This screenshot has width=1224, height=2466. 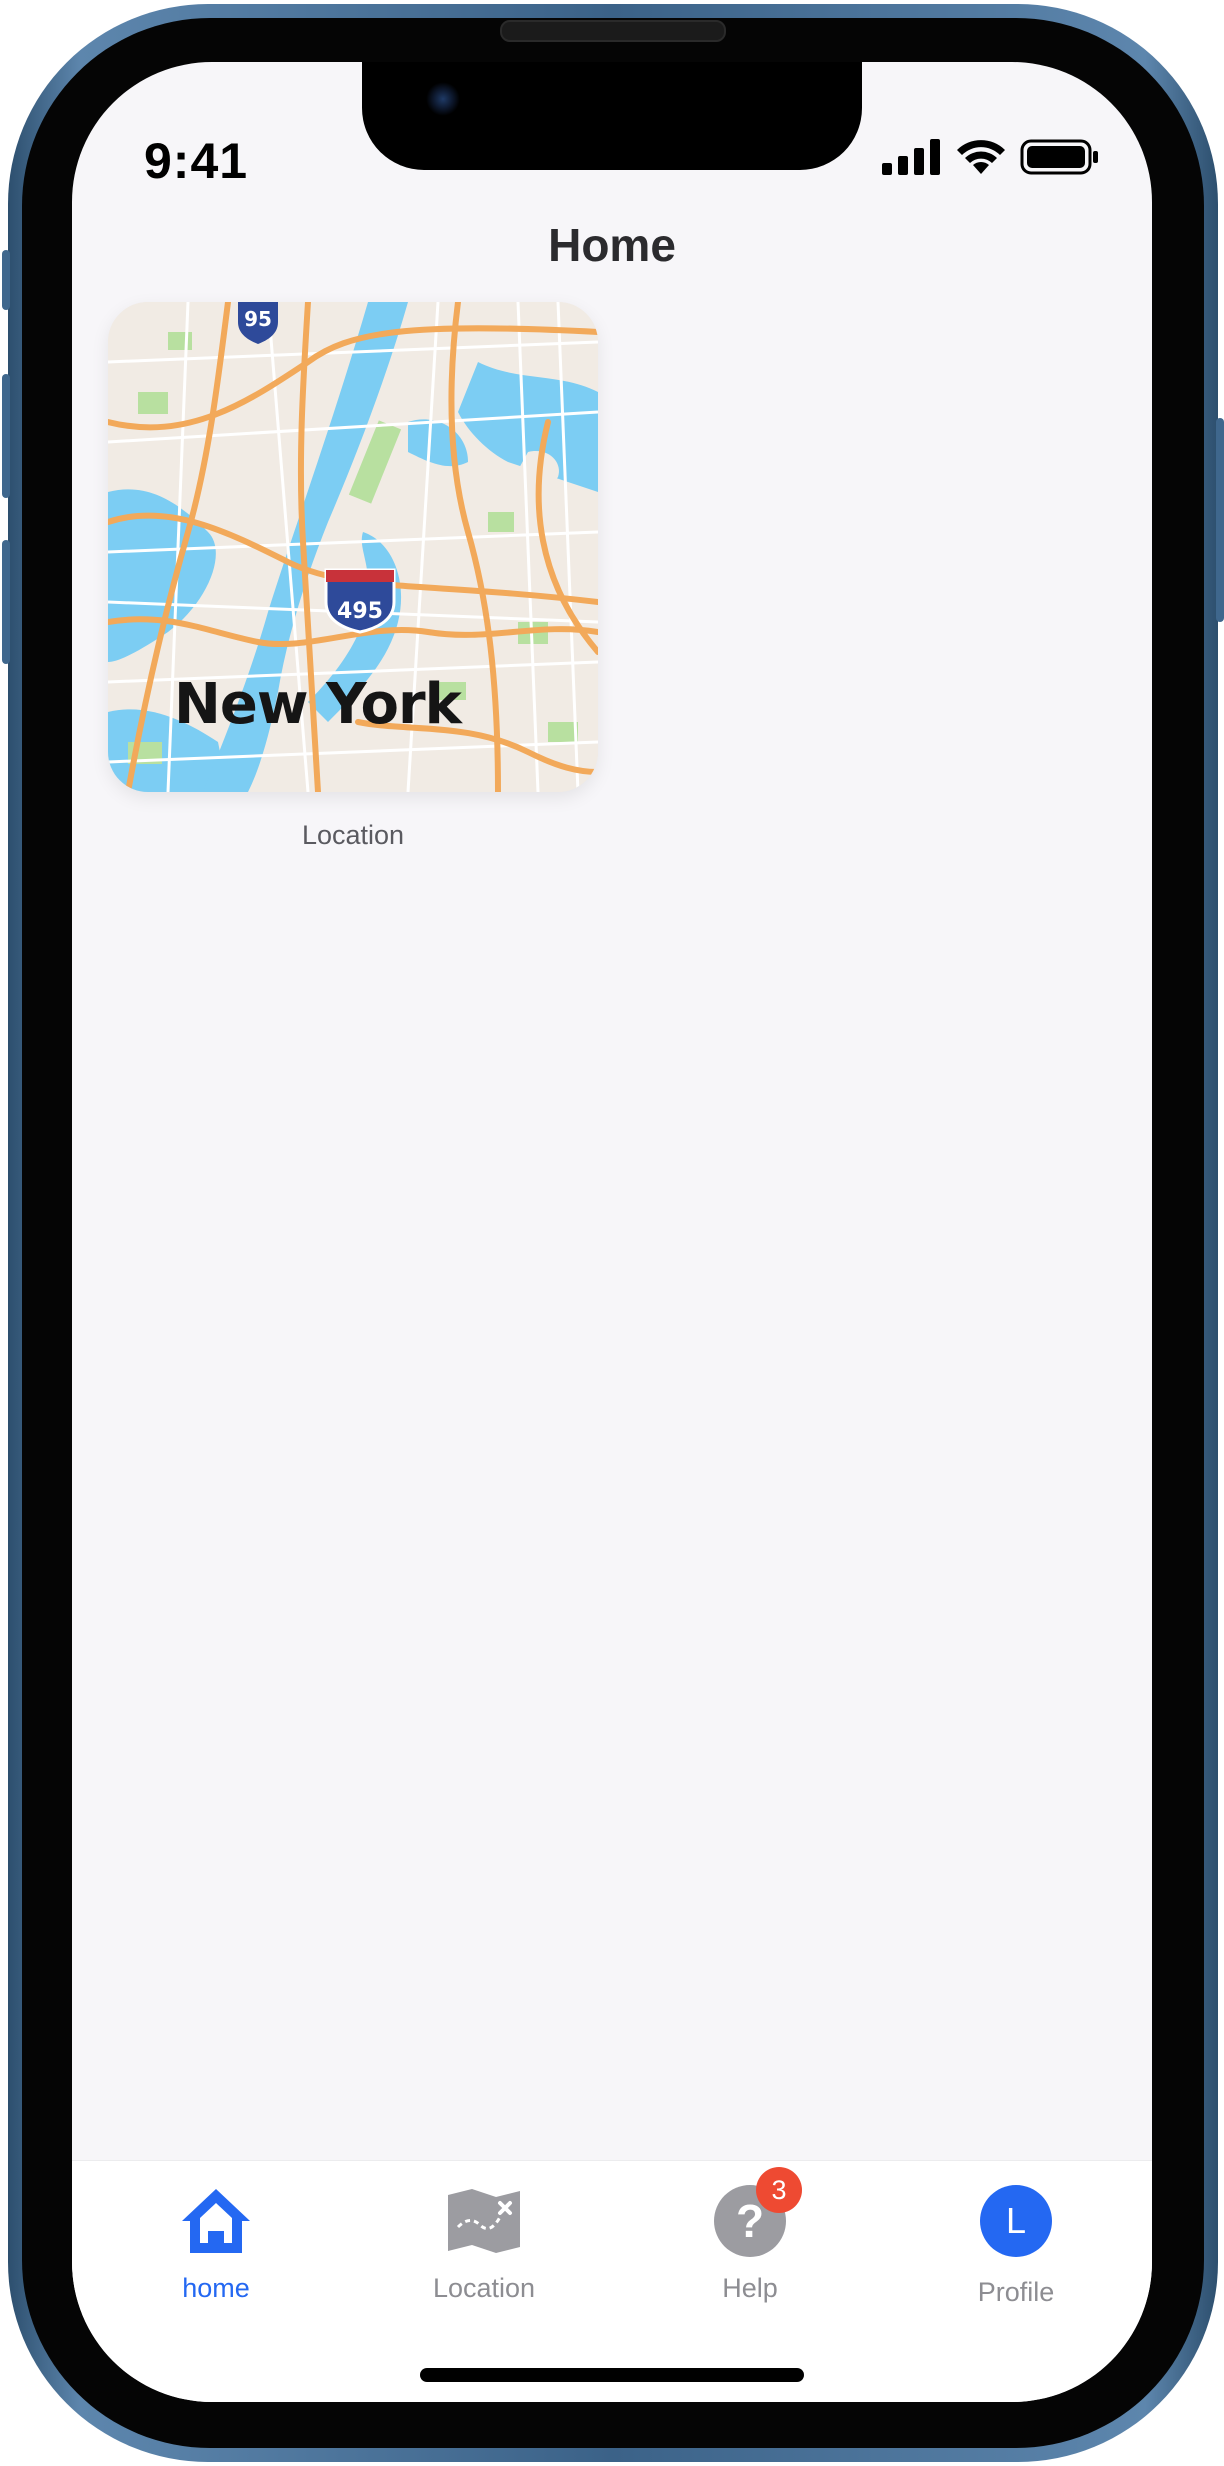 What do you see at coordinates (353, 547) in the screenshot?
I see `location-tile: 95 495 New York` at bounding box center [353, 547].